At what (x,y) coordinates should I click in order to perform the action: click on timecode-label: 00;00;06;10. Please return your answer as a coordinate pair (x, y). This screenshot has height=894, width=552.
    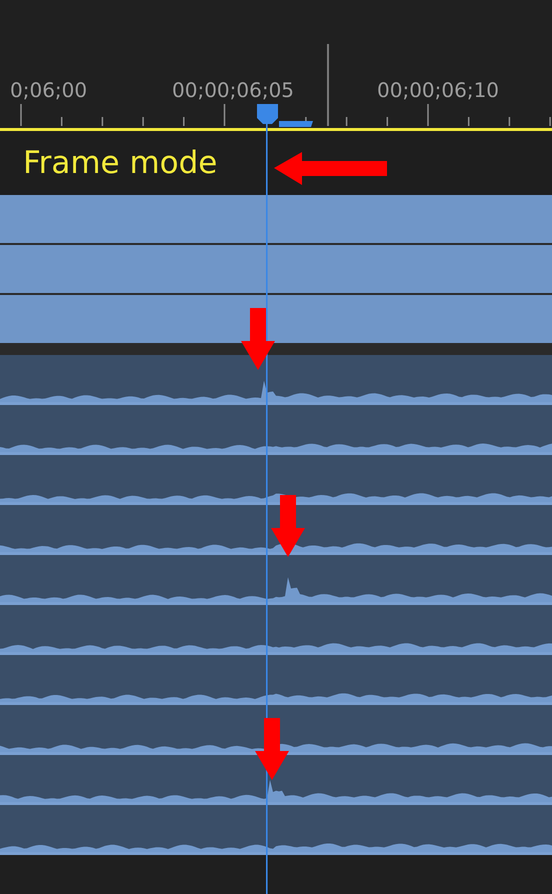
    Looking at the image, I should click on (438, 90).